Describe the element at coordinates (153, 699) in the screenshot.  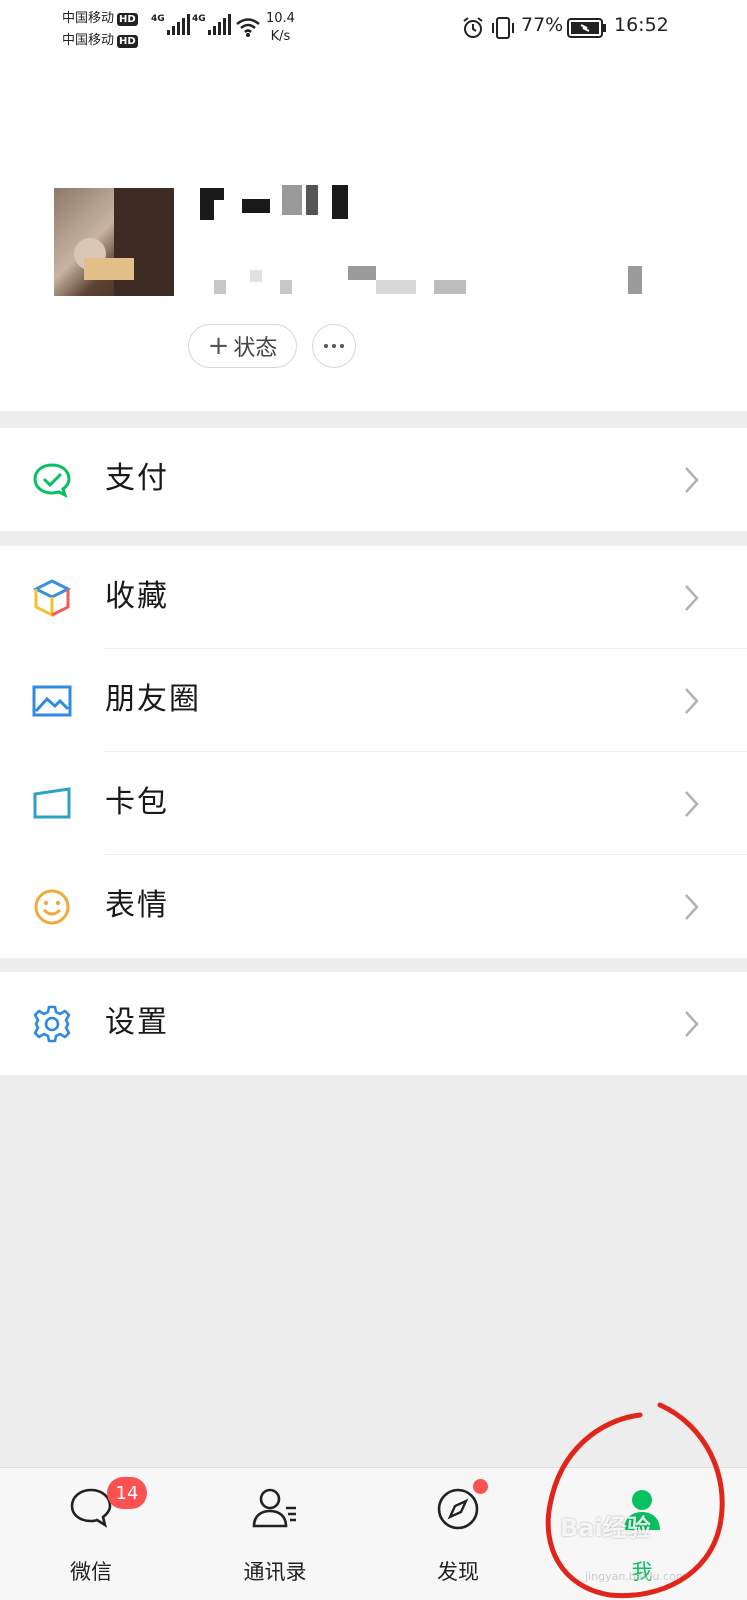
I see `menu-label-moments: 朋友圈` at that location.